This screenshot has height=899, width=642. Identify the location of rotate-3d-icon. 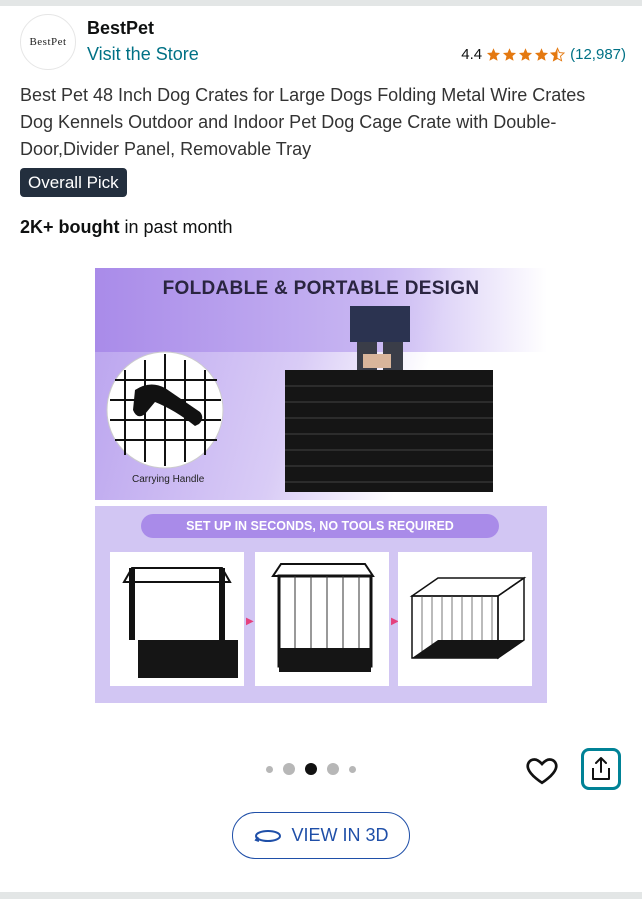
(268, 835).